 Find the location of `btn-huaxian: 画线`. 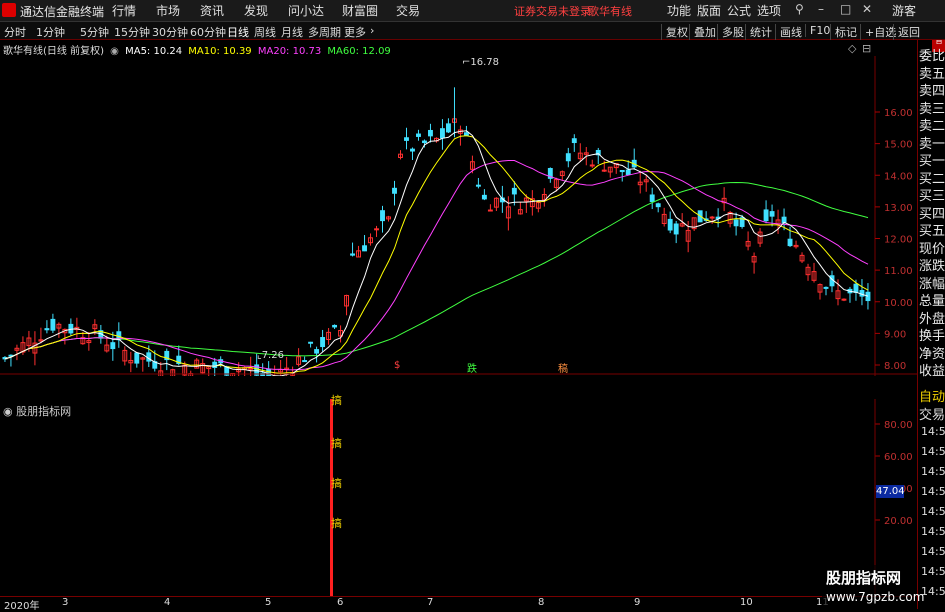

btn-huaxian: 画线 is located at coordinates (788, 32).